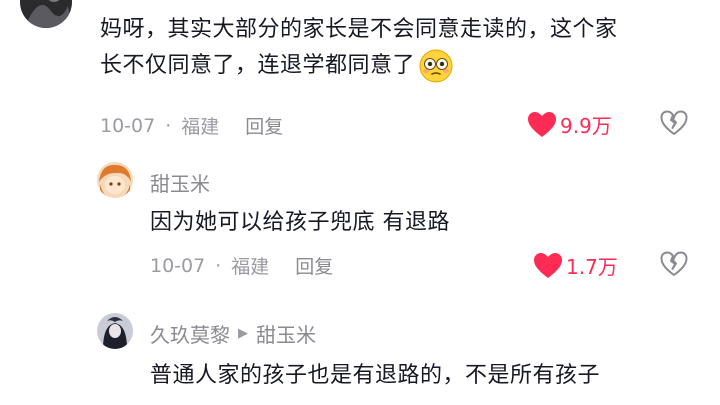 The height and width of the screenshot is (405, 720). Describe the element at coordinates (190, 333) in the screenshot. I see `reply-username: 久玖莫黎` at that location.